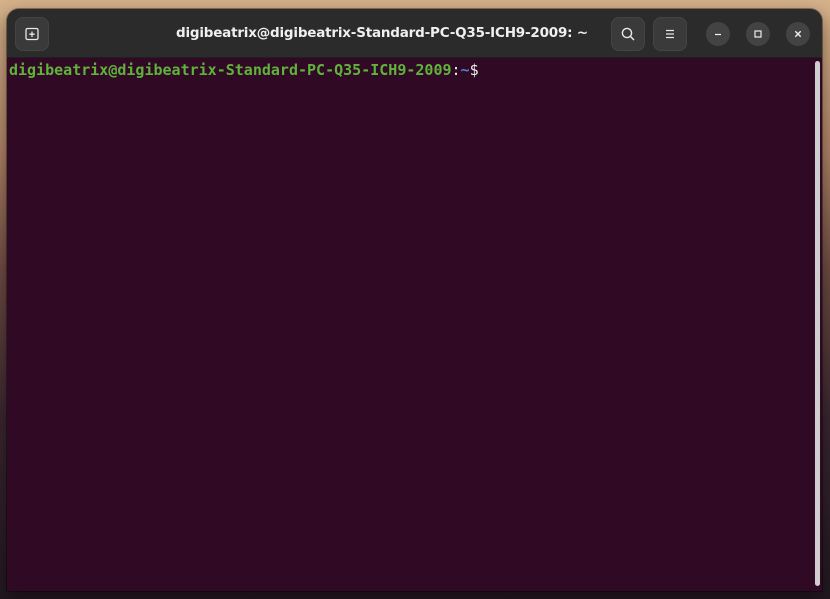 This screenshot has width=830, height=599. I want to click on new-tab-icon, so click(32, 34).